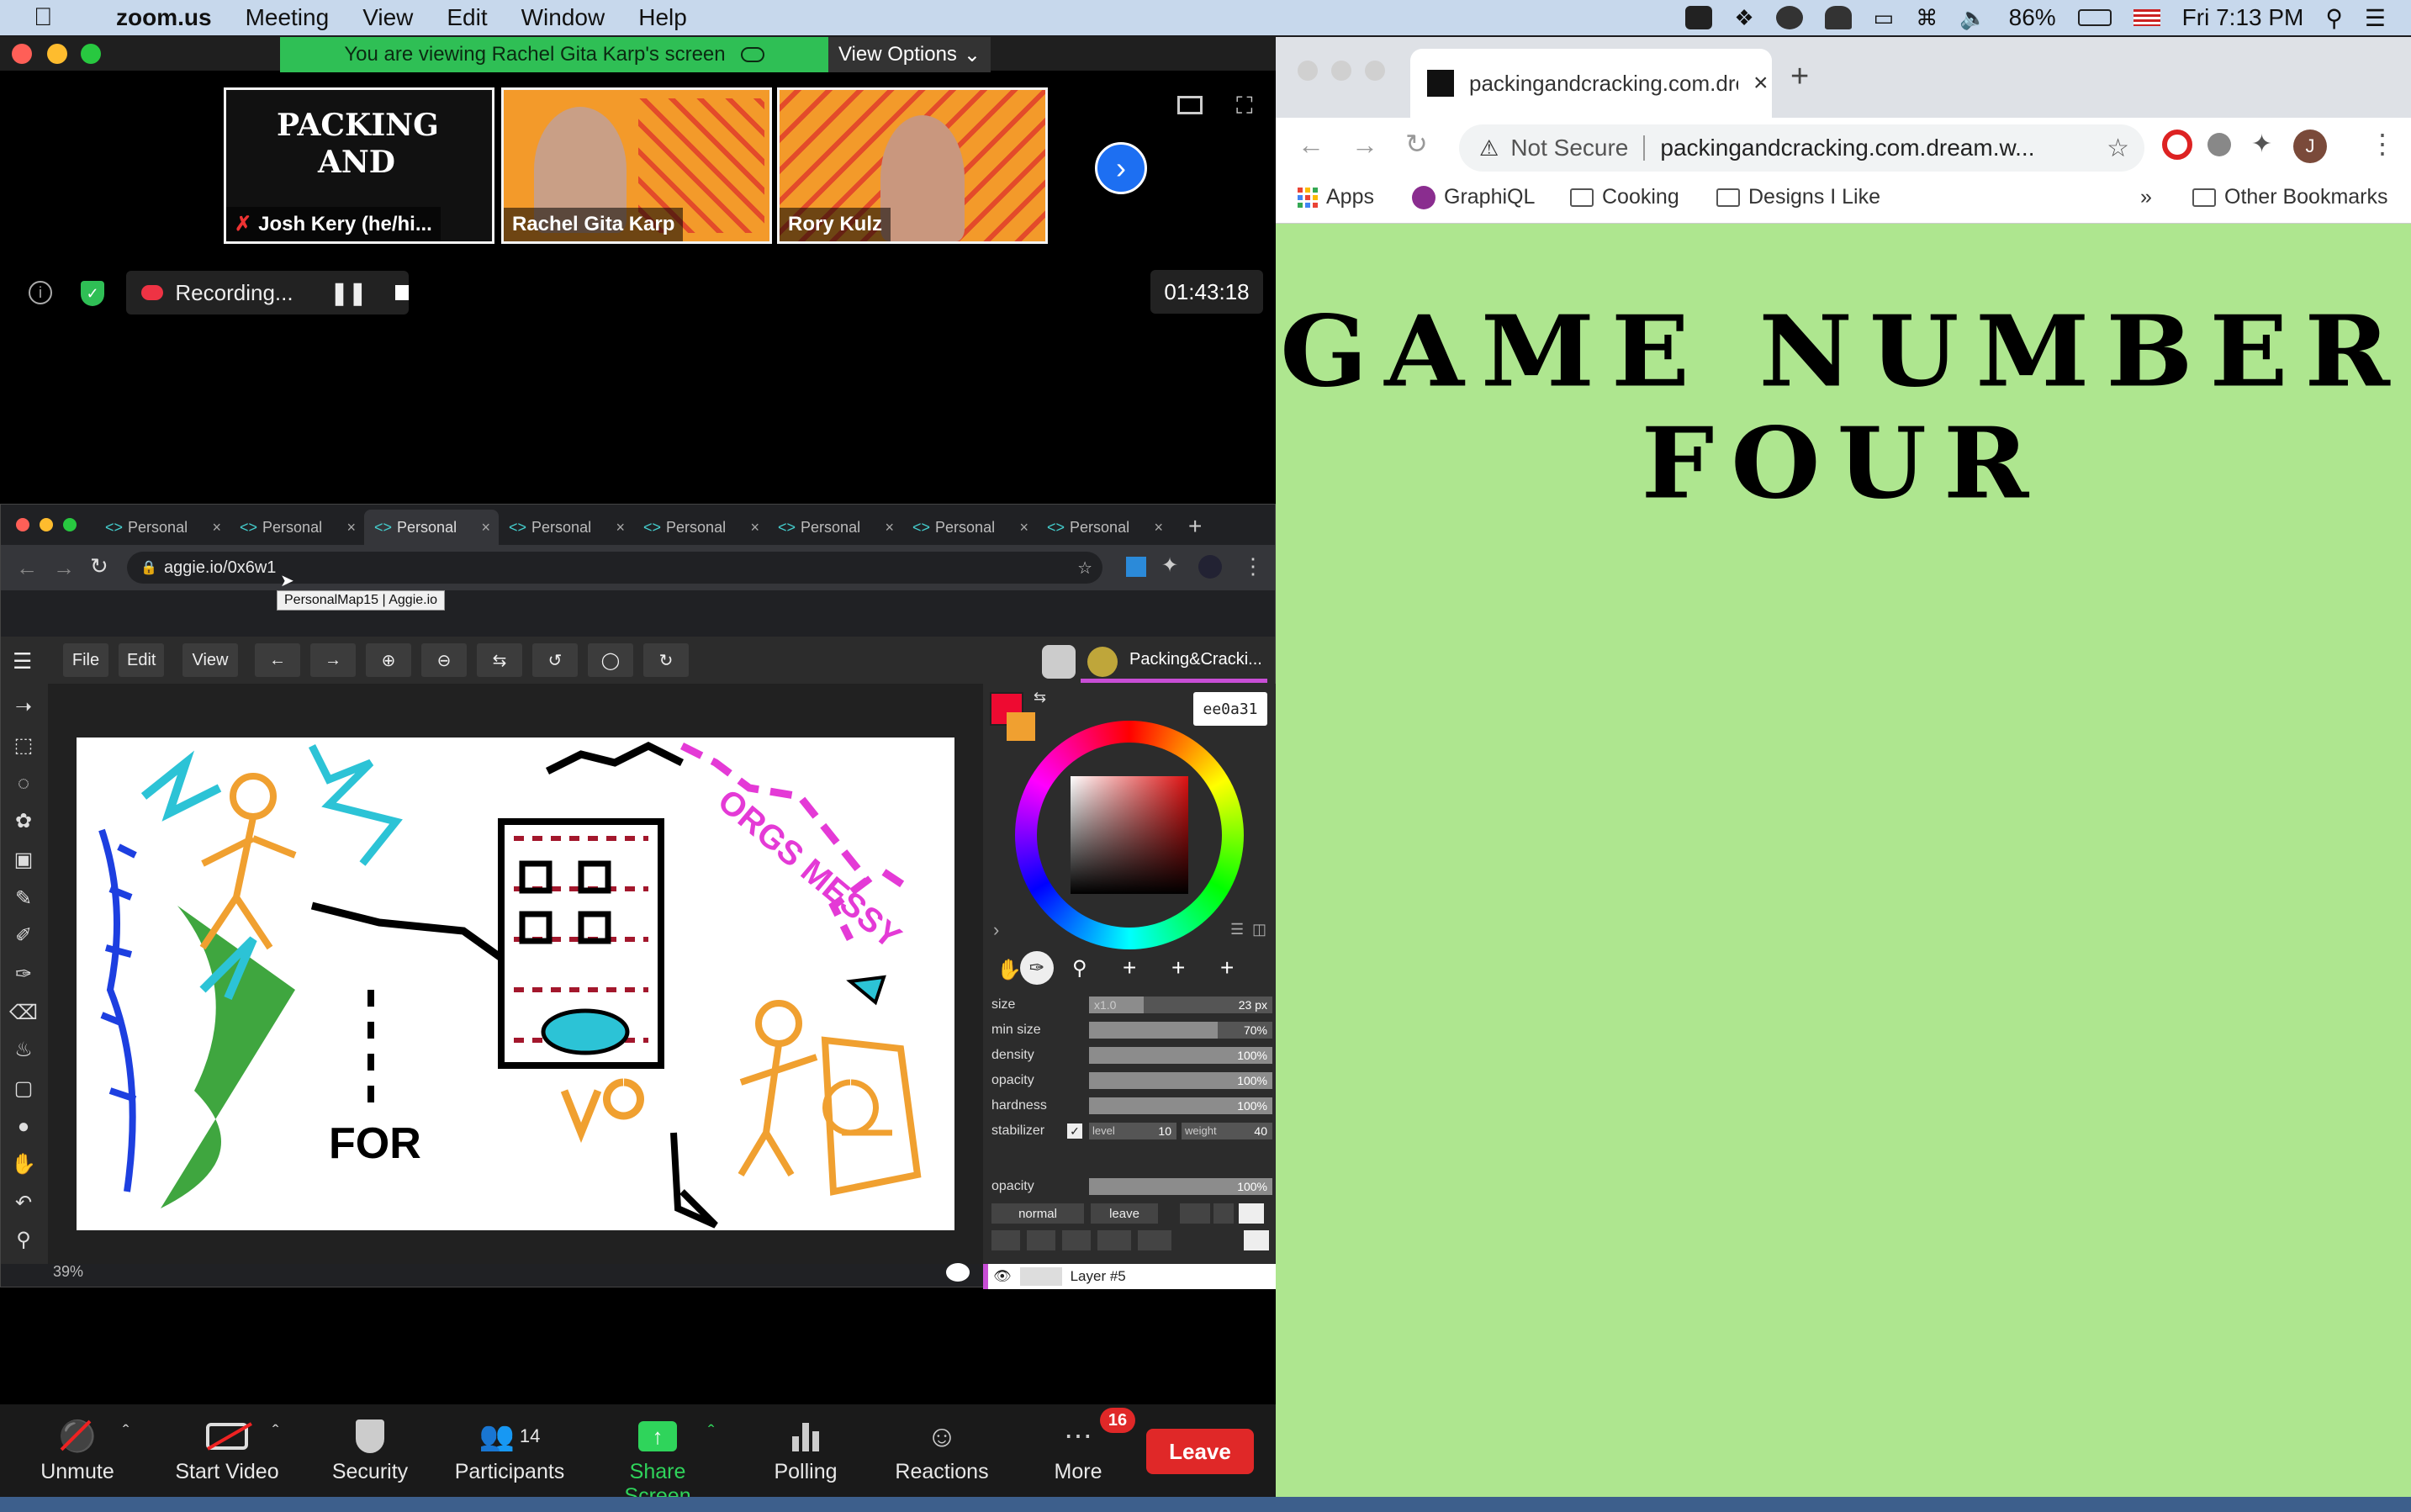 The image size is (2411, 1512). What do you see at coordinates (1237, 929) in the screenshot?
I see `list-view-icon: ☰` at bounding box center [1237, 929].